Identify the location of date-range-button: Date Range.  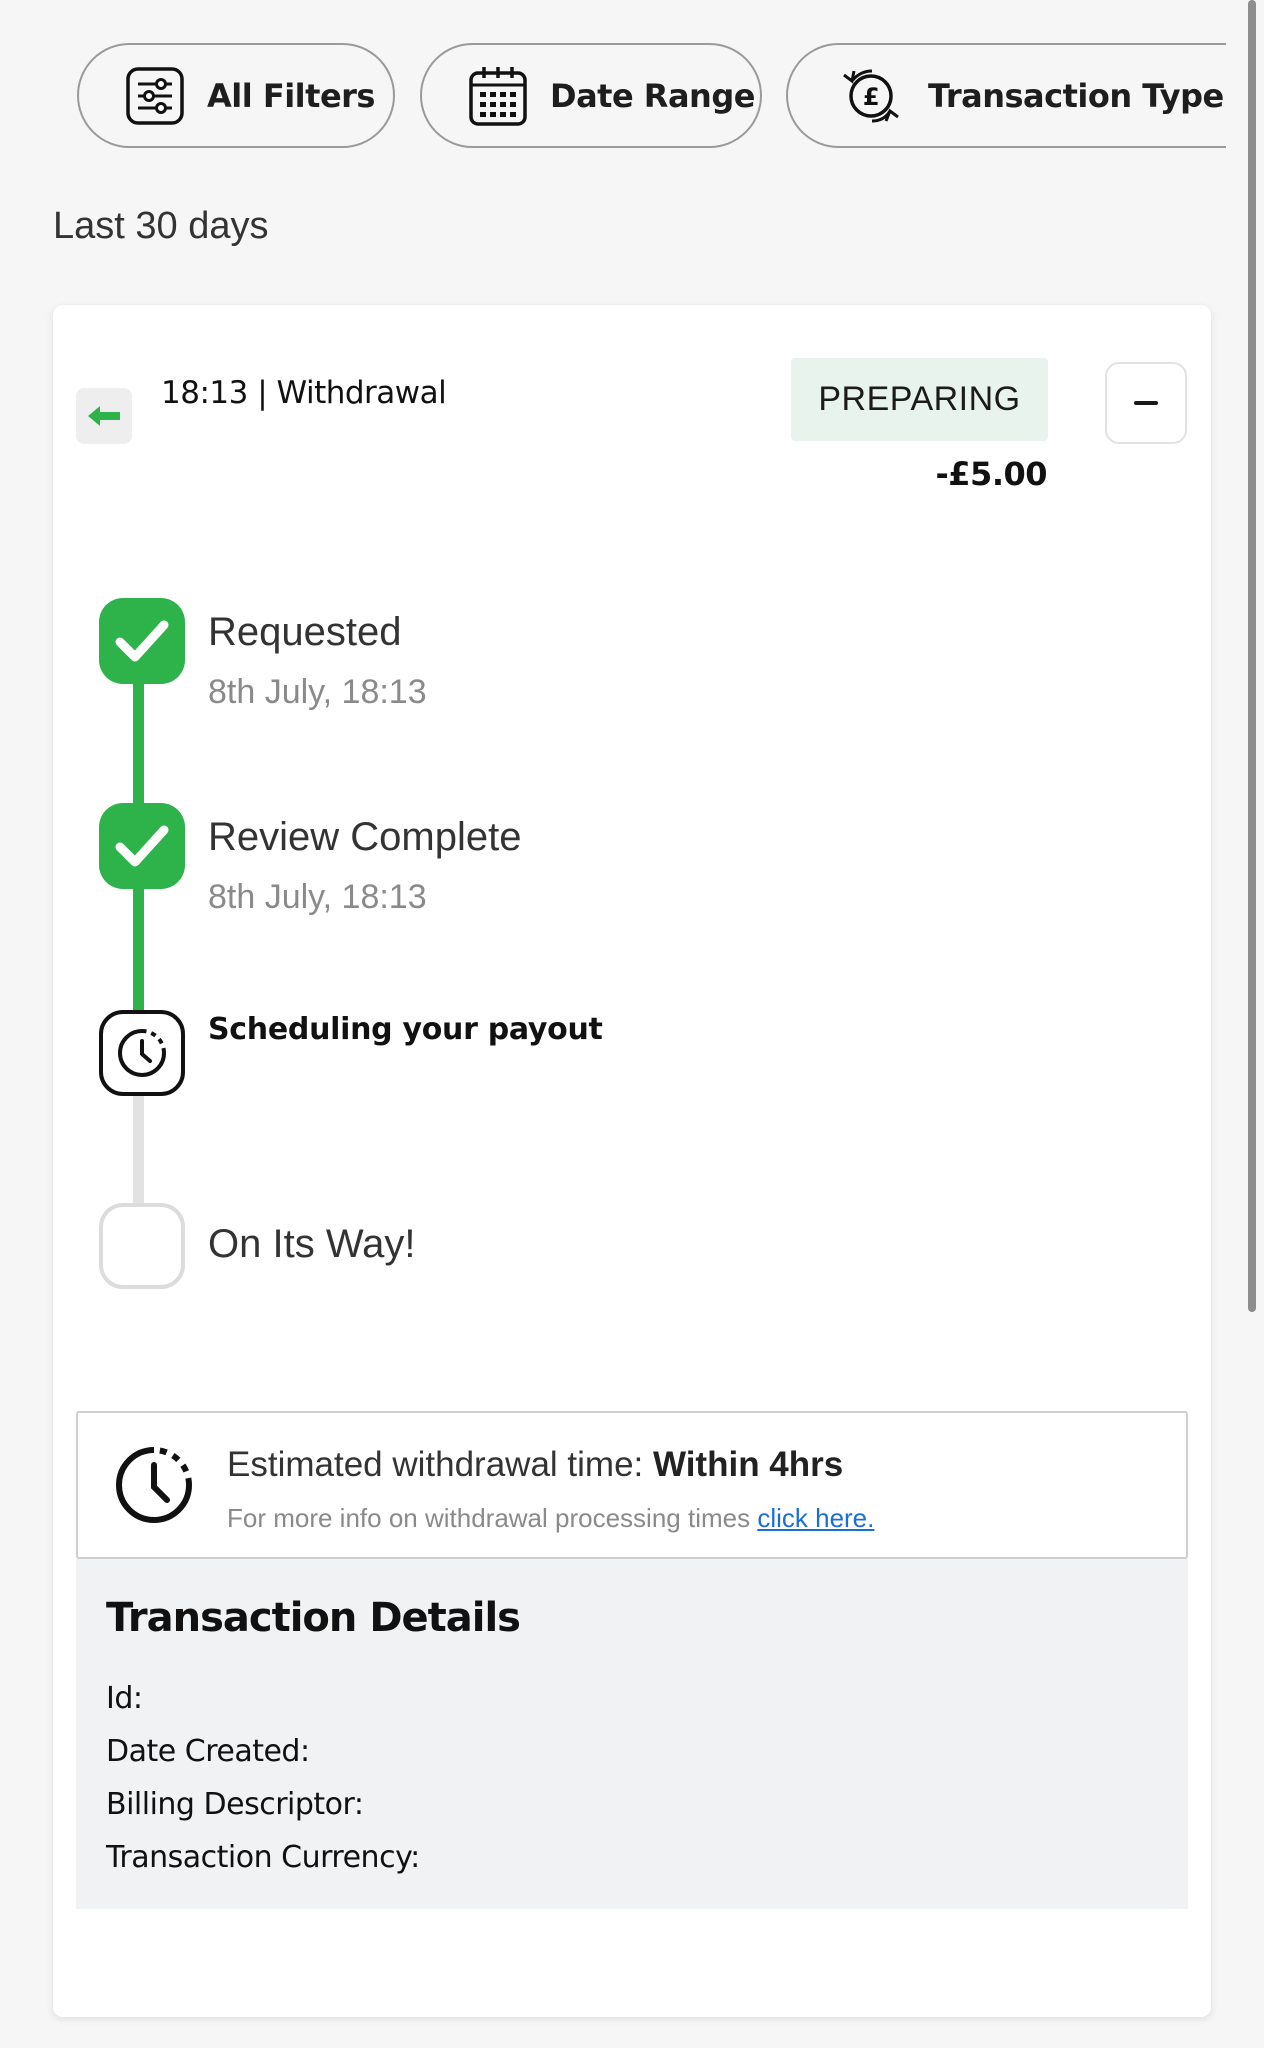
(591, 95).